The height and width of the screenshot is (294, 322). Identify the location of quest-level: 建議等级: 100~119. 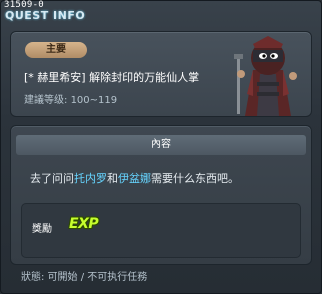
(70, 98).